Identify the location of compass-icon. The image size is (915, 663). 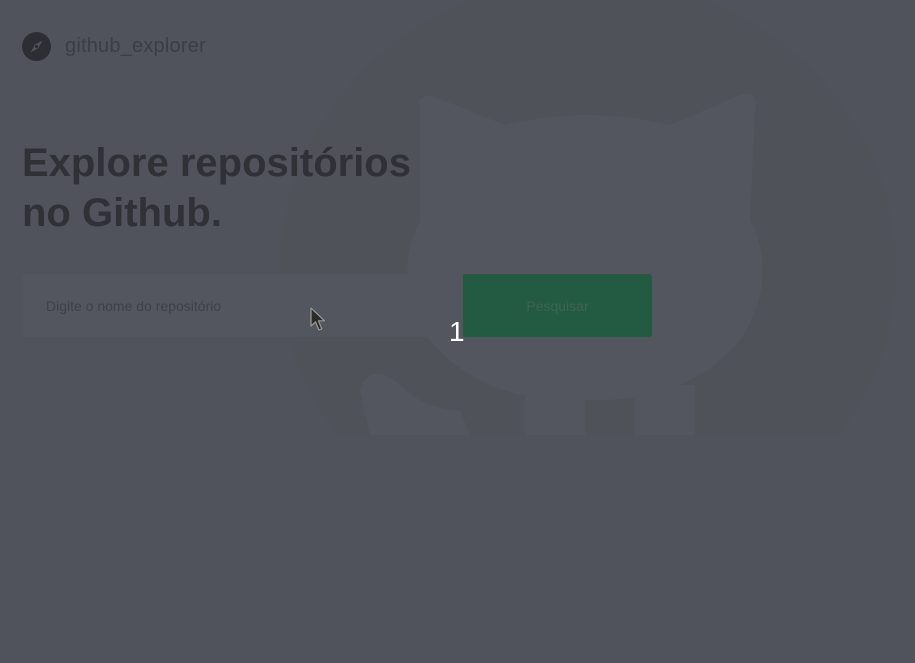
(36, 46).